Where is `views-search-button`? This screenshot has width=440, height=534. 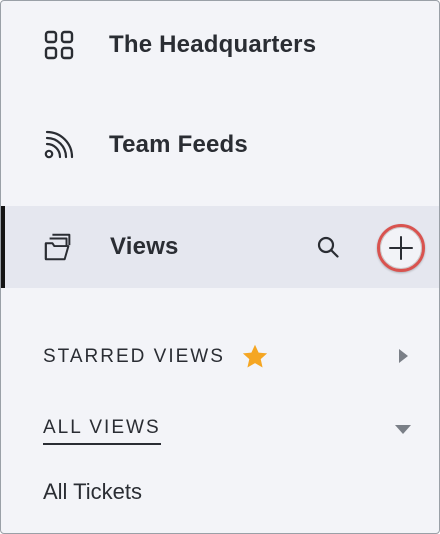
views-search-button is located at coordinates (328, 247).